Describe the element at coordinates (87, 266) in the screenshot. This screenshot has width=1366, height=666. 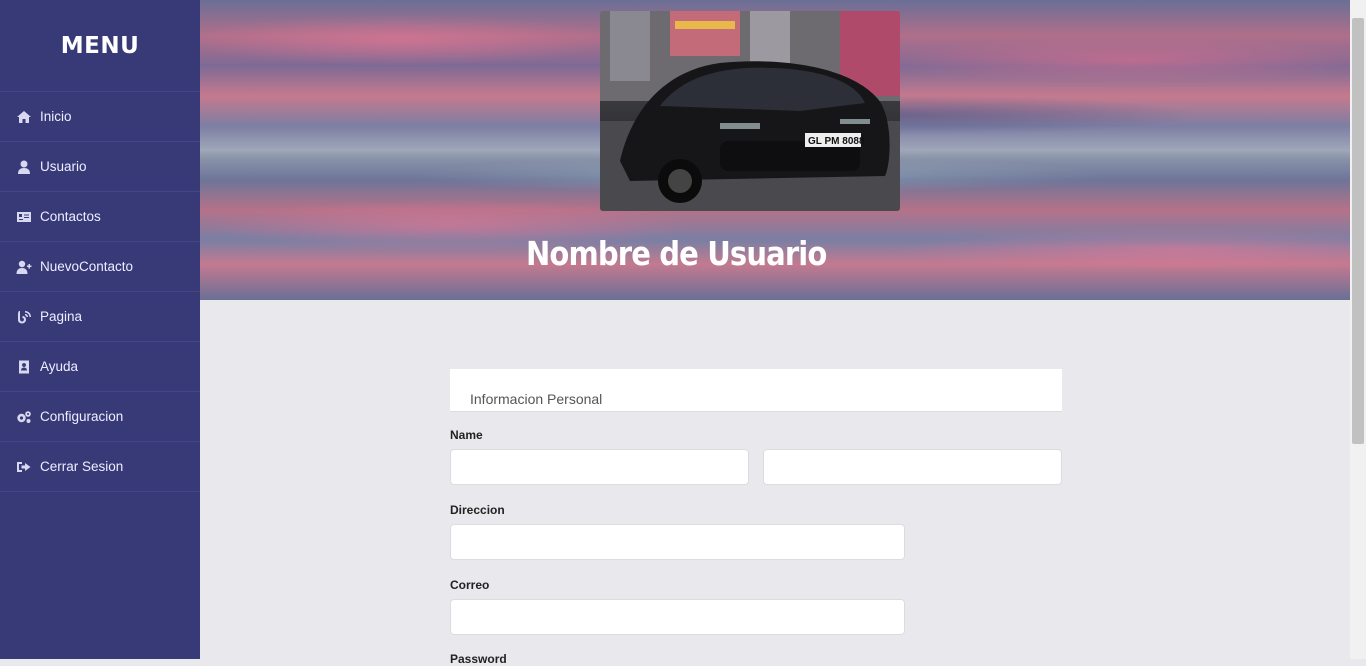
I see `sidebar-item-label: NuevoContacto` at that location.